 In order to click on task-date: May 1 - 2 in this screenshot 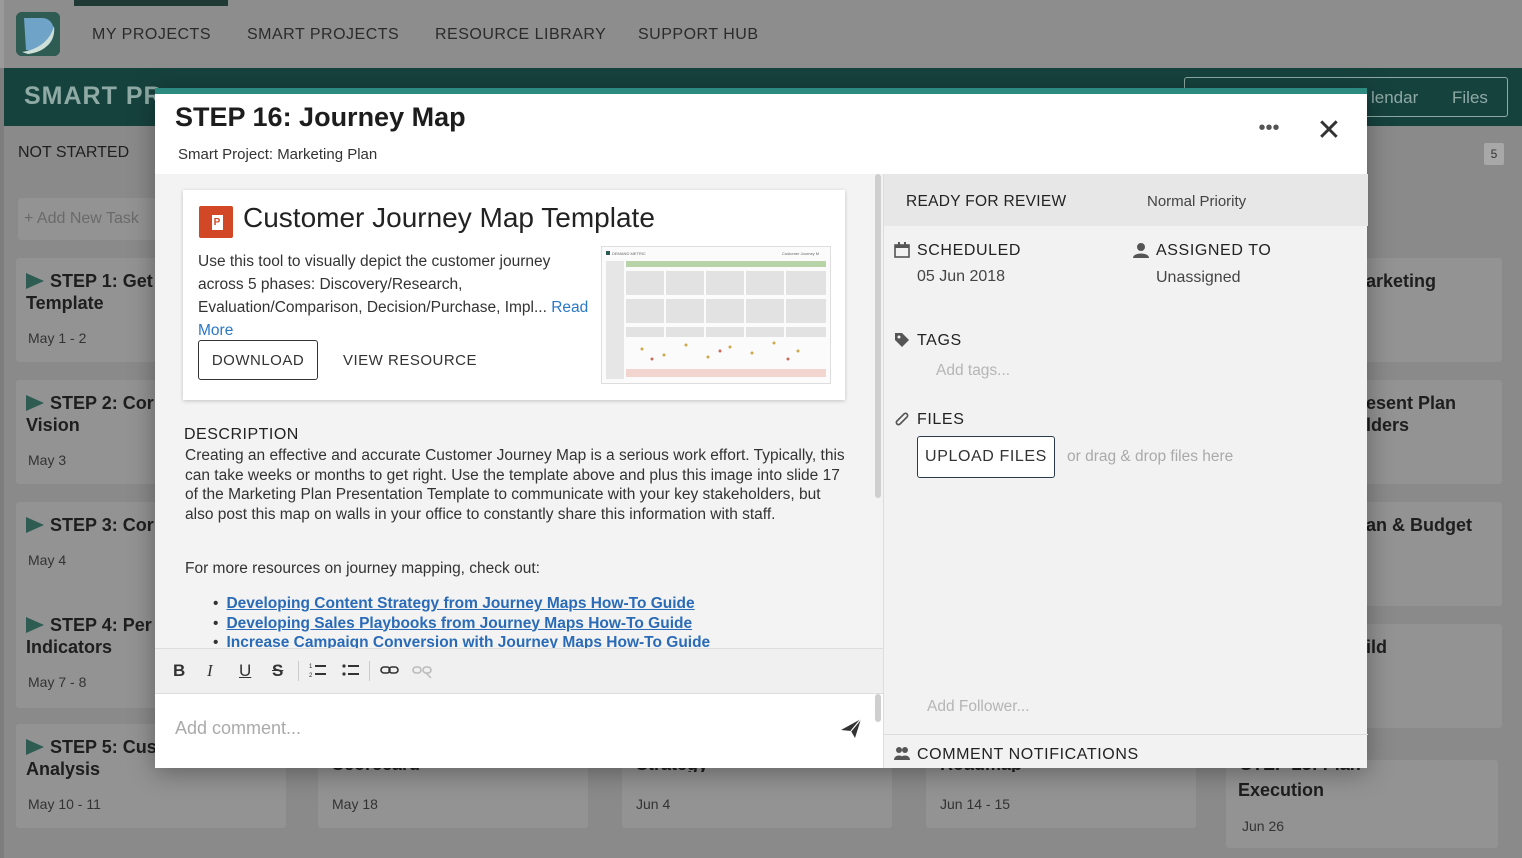, I will do `click(57, 338)`.